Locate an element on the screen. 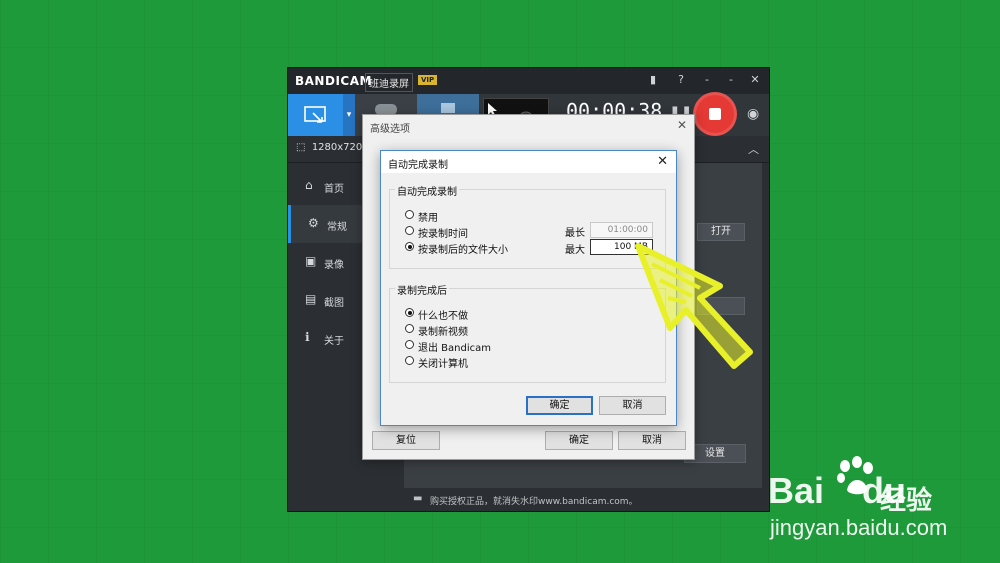 The width and height of the screenshot is (1000, 563). resolution-label: ⬚ 1280x720 - is located at coordinates (333, 147).